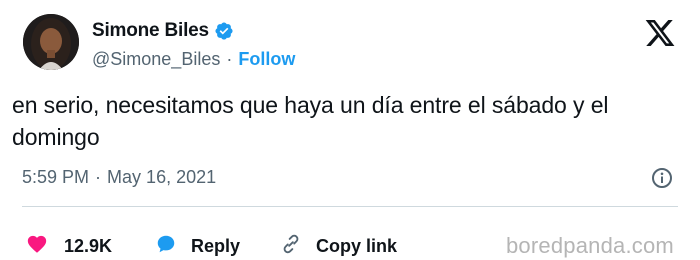 This screenshot has width=700, height=260. What do you see at coordinates (216, 246) in the screenshot?
I see `reply-label: Reply` at bounding box center [216, 246].